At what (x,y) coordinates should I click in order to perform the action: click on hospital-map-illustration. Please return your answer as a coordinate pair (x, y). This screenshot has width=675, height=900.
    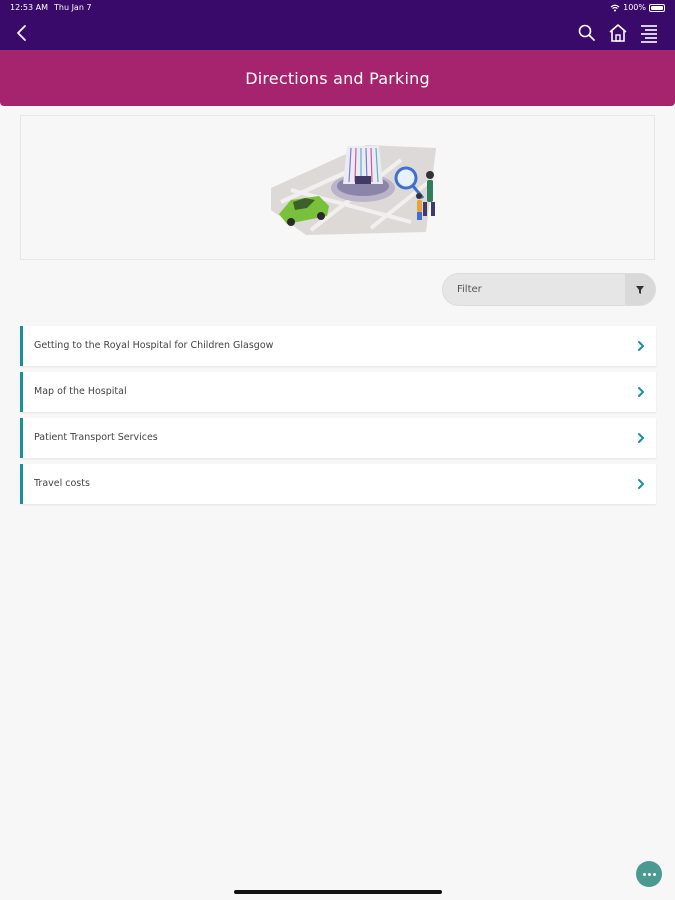
    Looking at the image, I should click on (353, 190).